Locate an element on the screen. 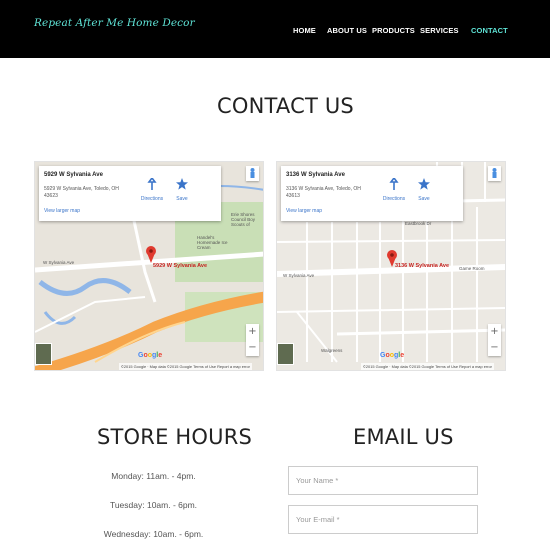 This screenshot has width=550, height=550. map-1-save-label: Save is located at coordinates (182, 199).